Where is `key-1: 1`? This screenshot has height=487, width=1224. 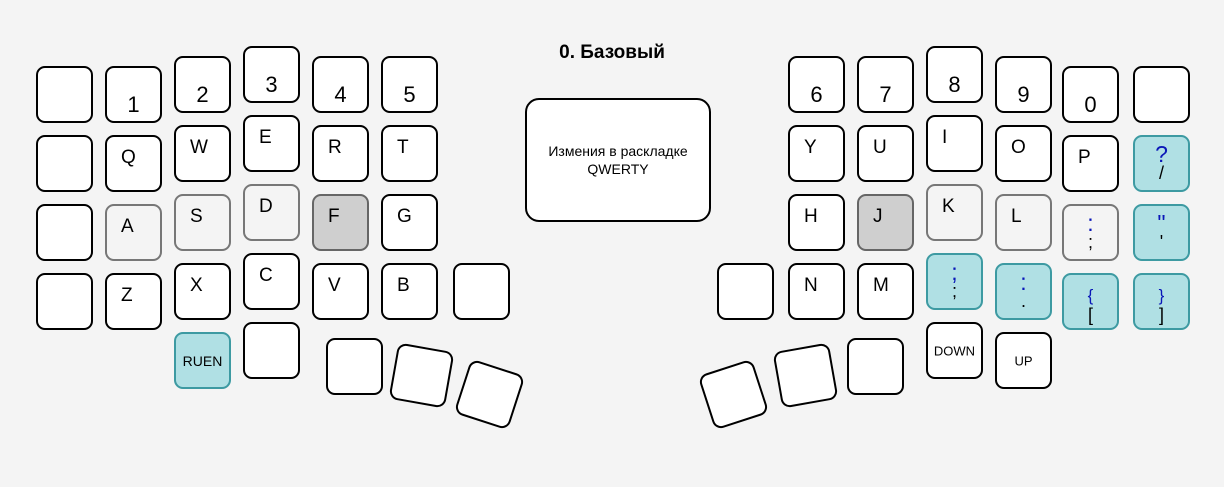 key-1: 1 is located at coordinates (133, 94).